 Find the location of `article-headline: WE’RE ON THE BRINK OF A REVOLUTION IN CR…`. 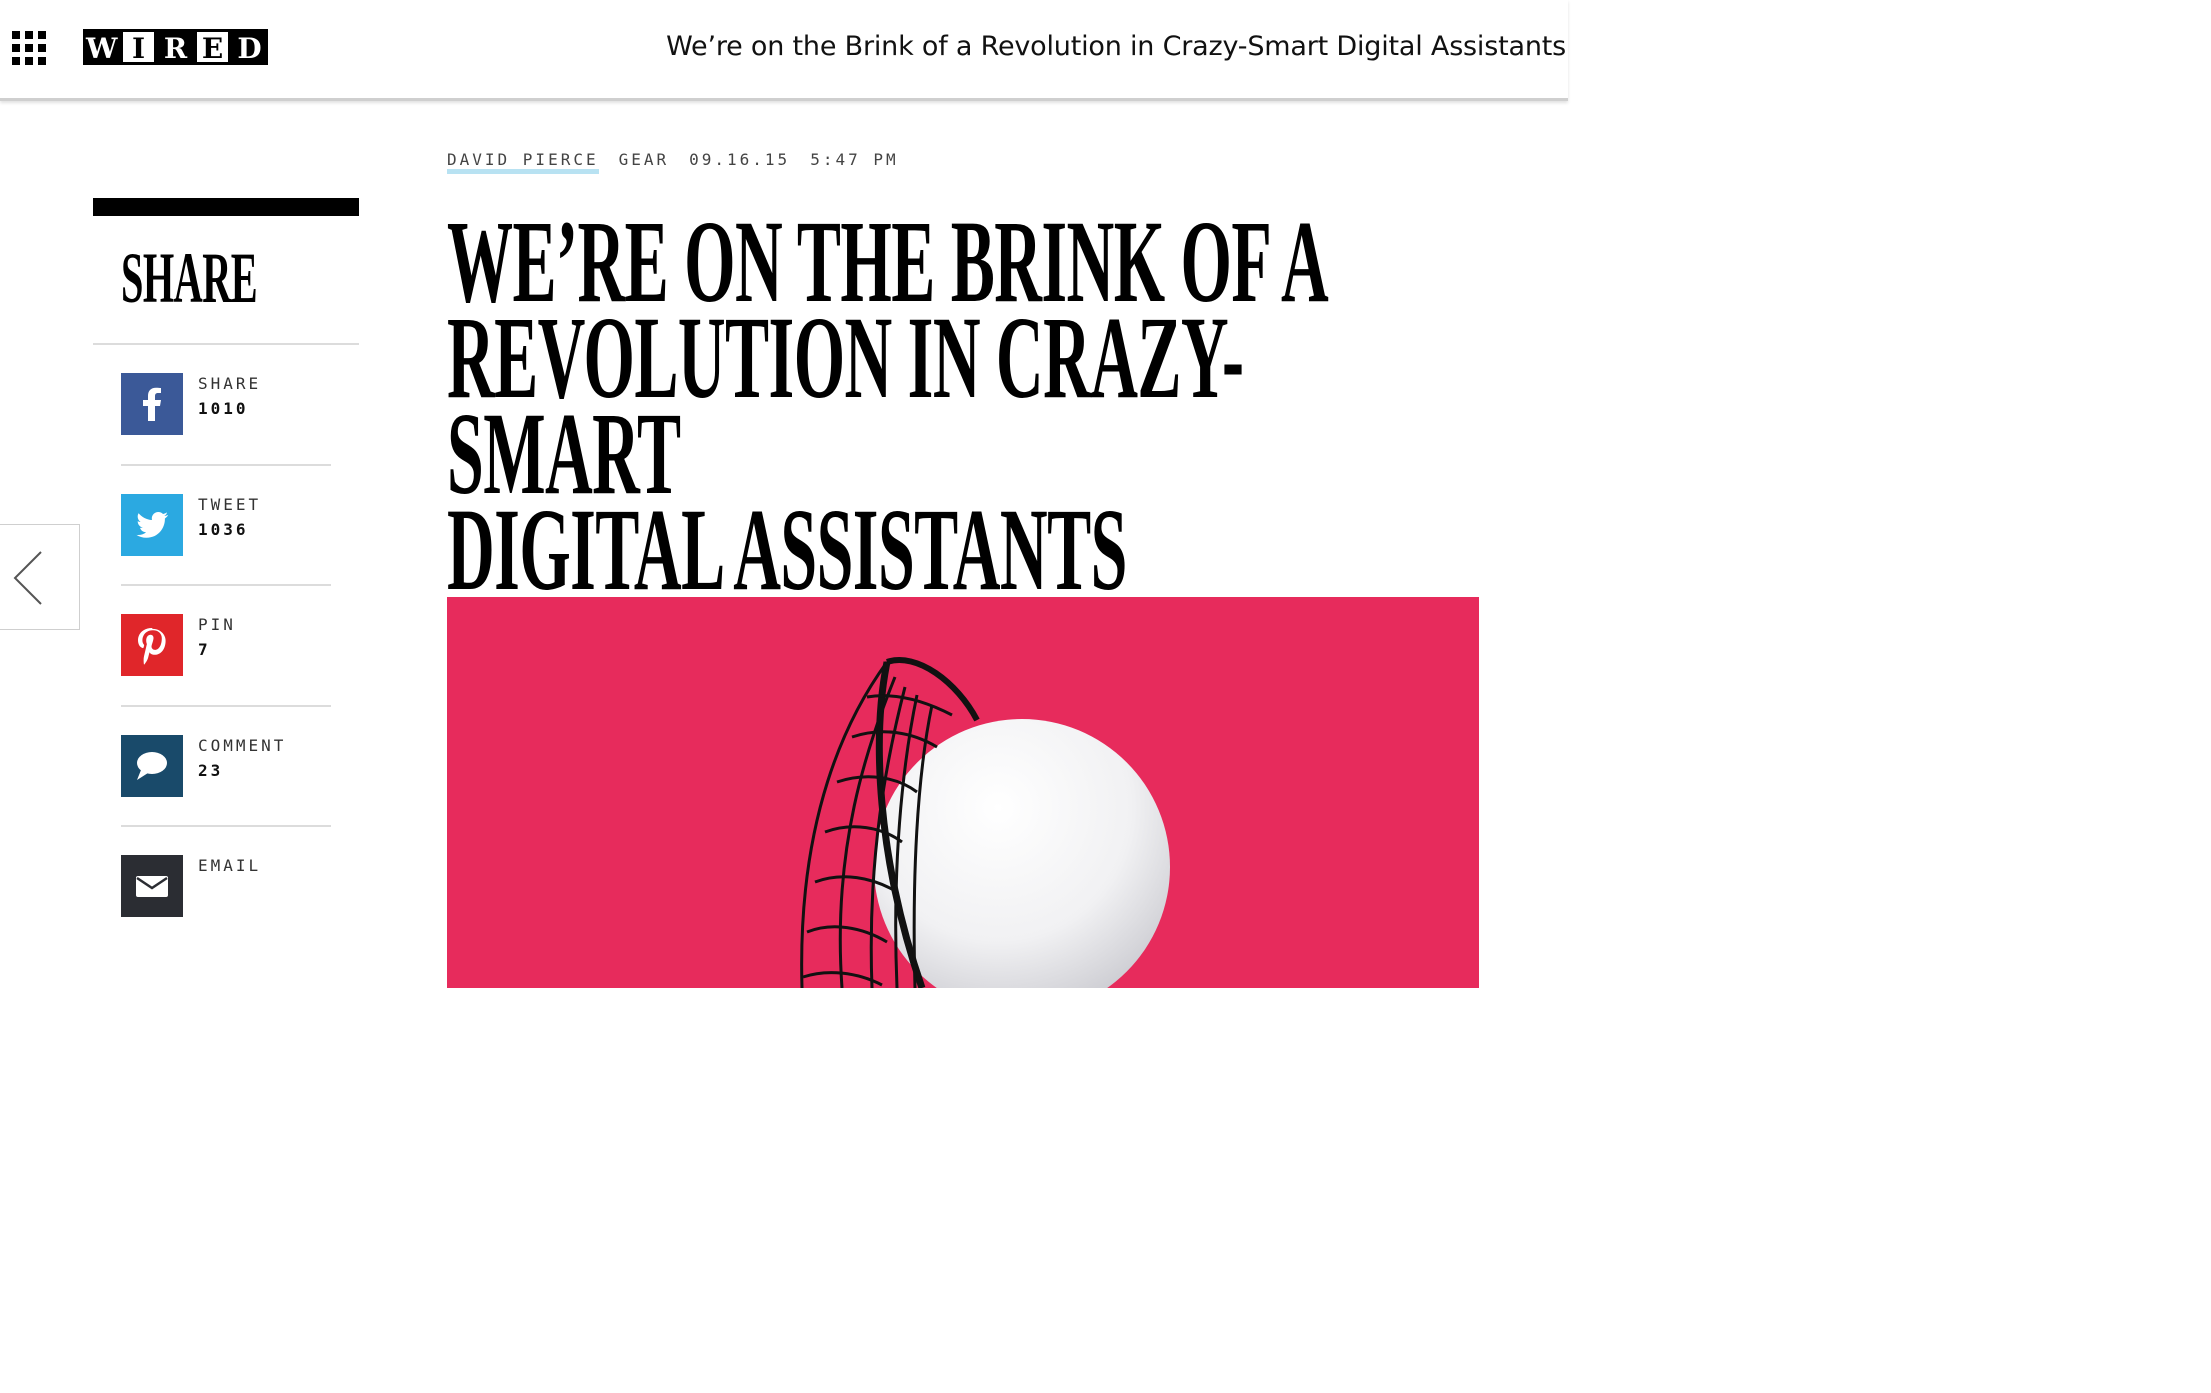

article-headline: WE’RE ON THE BRINK OF A REVOLUTION IN CR… is located at coordinates (934, 409).